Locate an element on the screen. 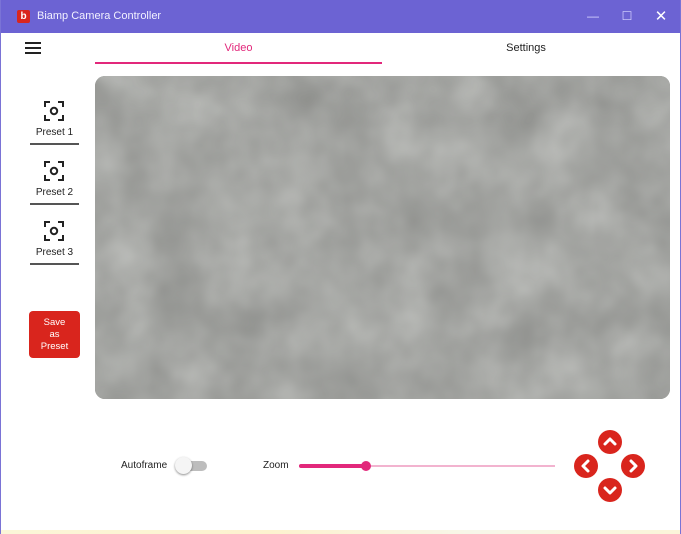 This screenshot has height=534, width=681. autoframe-toggle-thumb is located at coordinates (183, 465).